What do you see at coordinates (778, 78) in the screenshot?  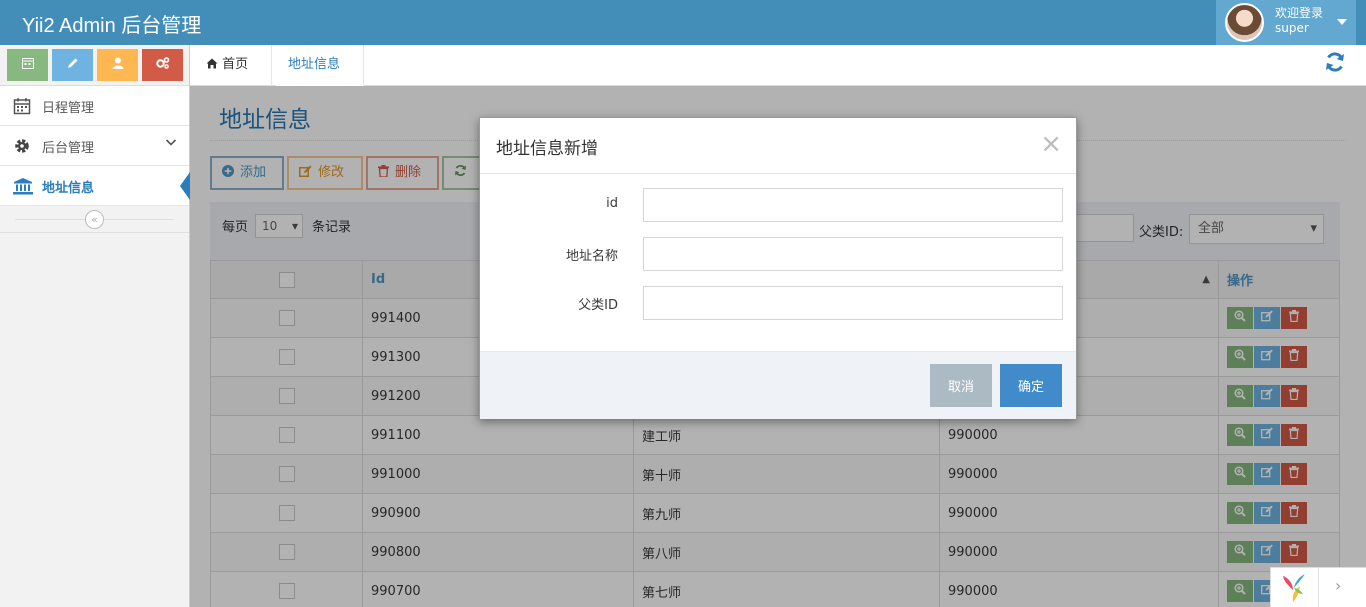 I see `tab-bar: 首页✖ 地址信息✖` at bounding box center [778, 78].